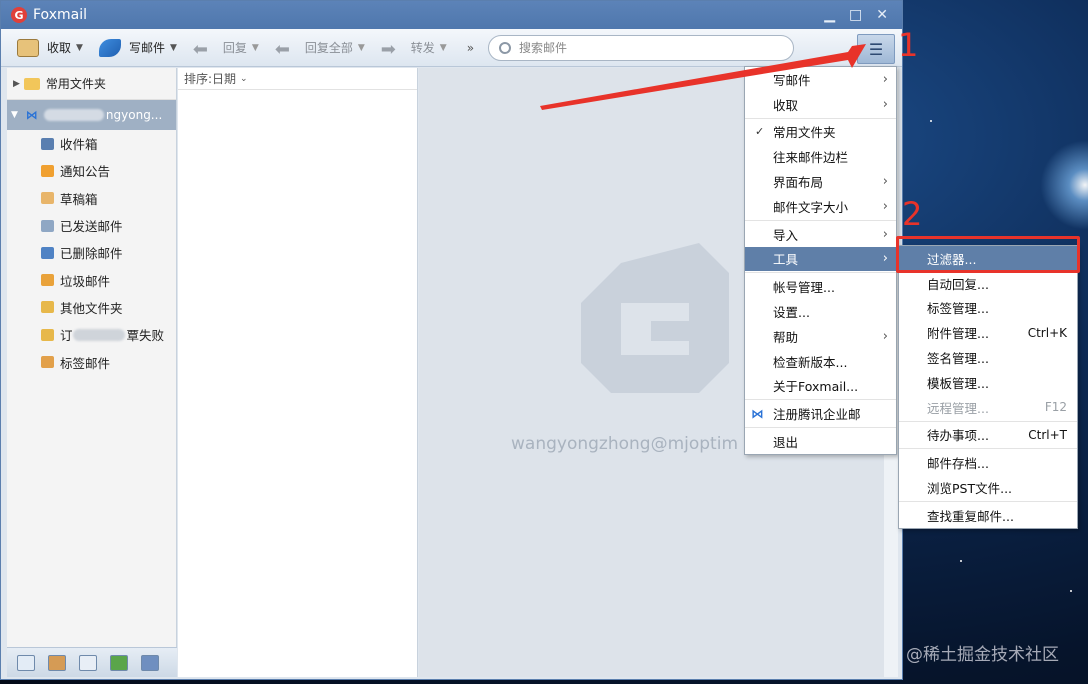 Image resolution: width=1088 pixels, height=684 pixels. What do you see at coordinates (908, 45) in the screenshot?
I see `annotation-step-1: 1` at bounding box center [908, 45].